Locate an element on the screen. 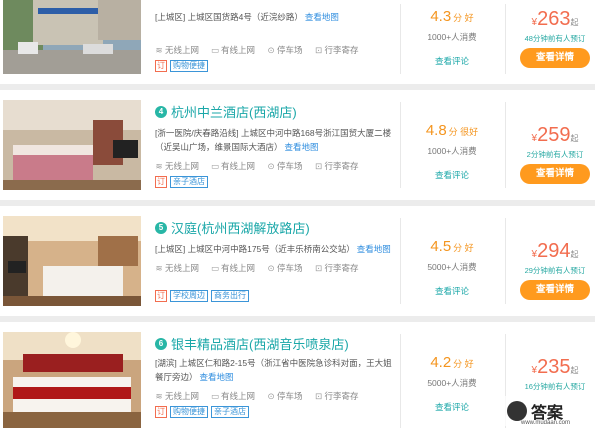  price-column: ¥263起 48分钟前有人预订 查看详情 is located at coordinates (555, 38).